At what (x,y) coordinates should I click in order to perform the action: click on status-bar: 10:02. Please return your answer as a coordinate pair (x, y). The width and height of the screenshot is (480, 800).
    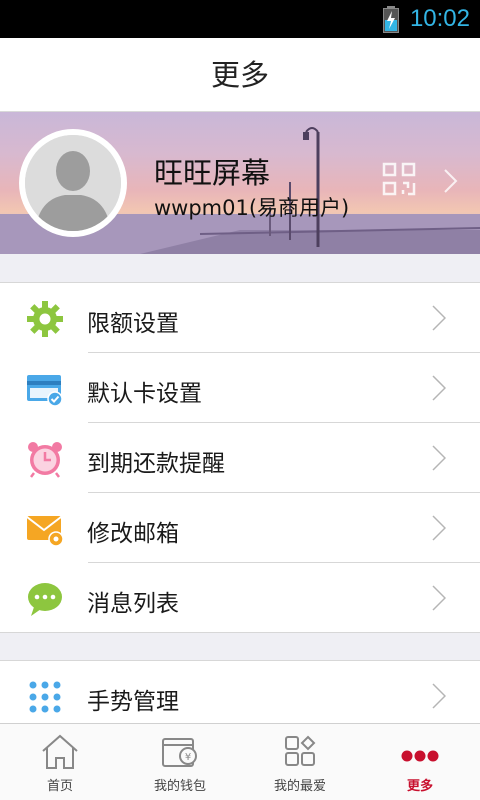
    Looking at the image, I should click on (240, 19).